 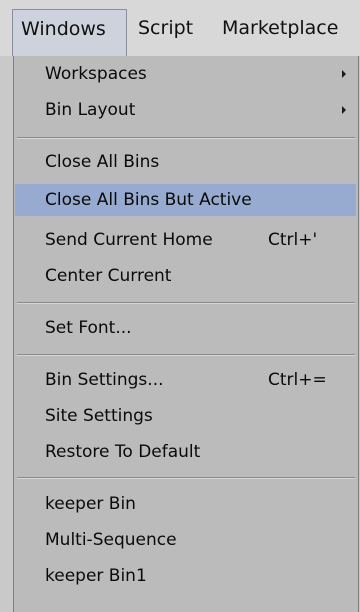 What do you see at coordinates (102, 162) in the screenshot?
I see `menu-item-label: Close All Bins` at bounding box center [102, 162].